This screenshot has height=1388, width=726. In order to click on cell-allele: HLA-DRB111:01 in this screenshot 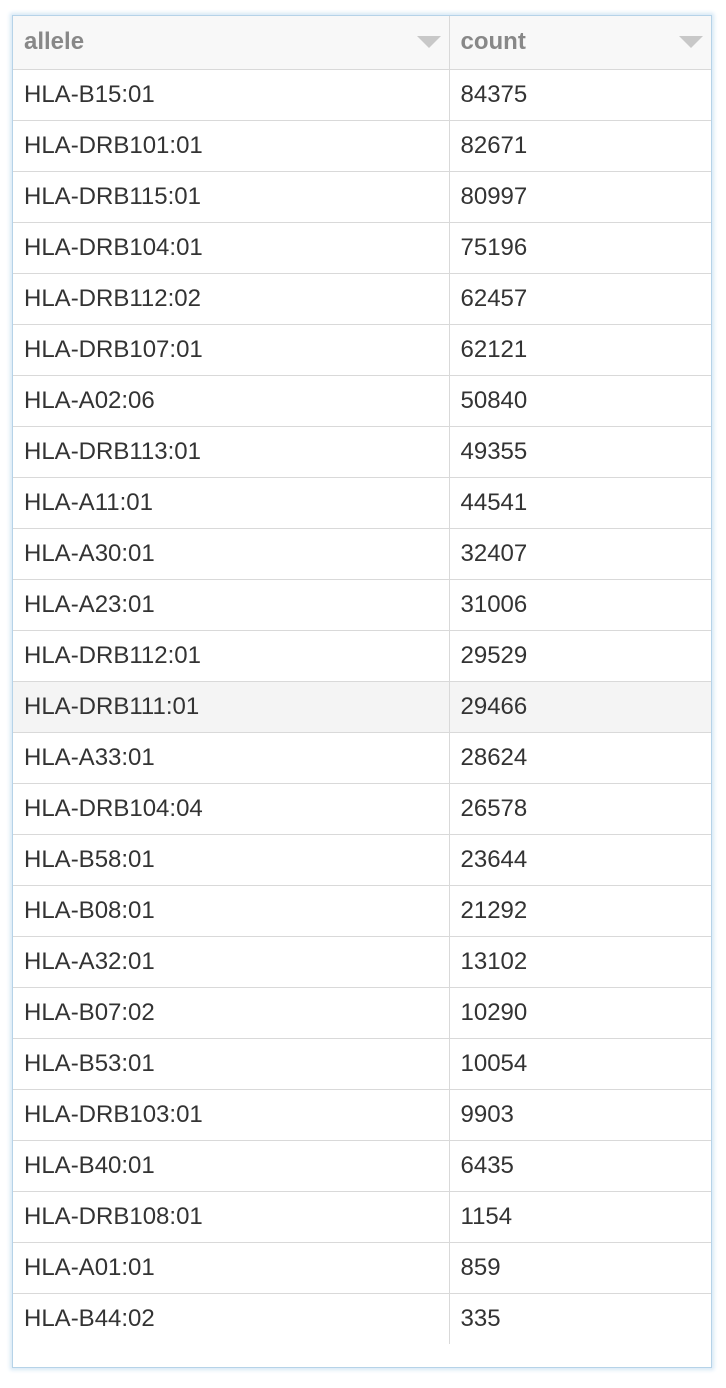, I will do `click(231, 707)`.